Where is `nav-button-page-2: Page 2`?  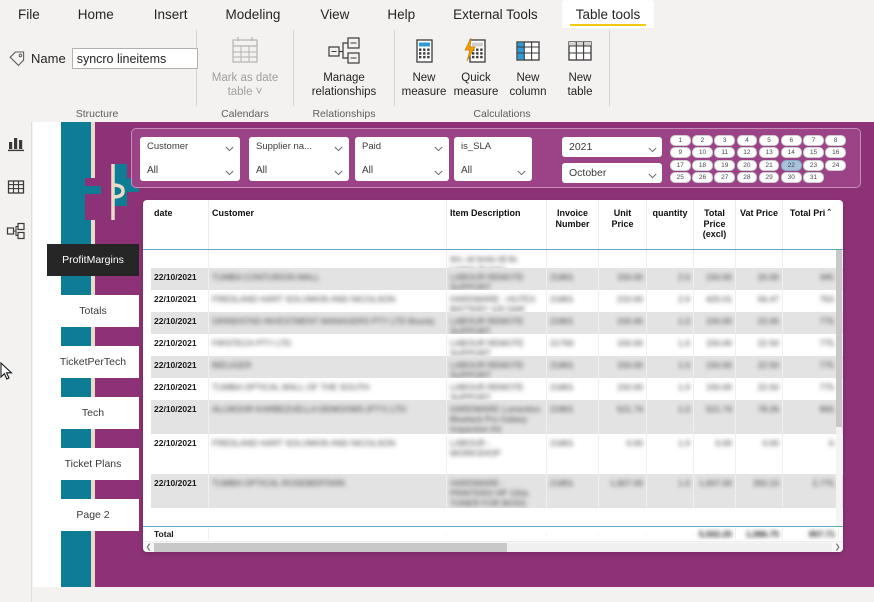
nav-button-page-2: Page 2 is located at coordinates (93, 515).